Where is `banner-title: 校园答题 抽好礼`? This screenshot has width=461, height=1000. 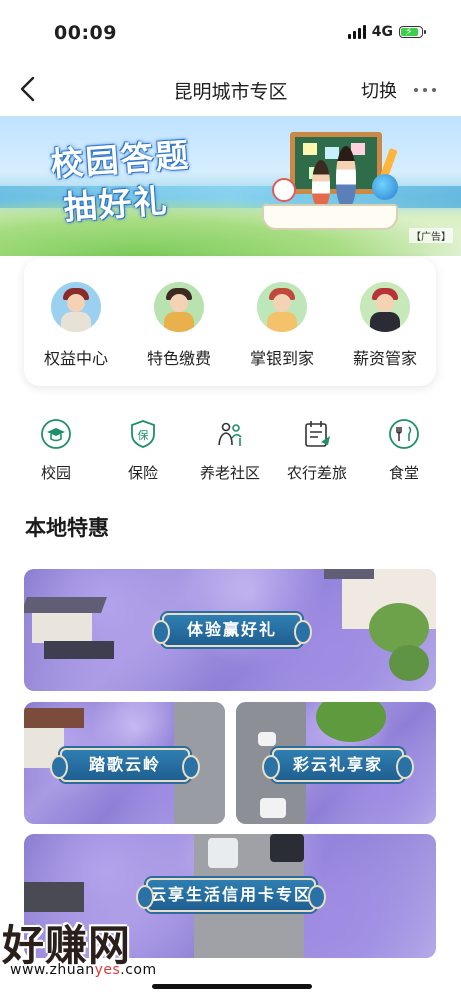
banner-title: 校园答题 抽好礼 is located at coordinates (122, 182).